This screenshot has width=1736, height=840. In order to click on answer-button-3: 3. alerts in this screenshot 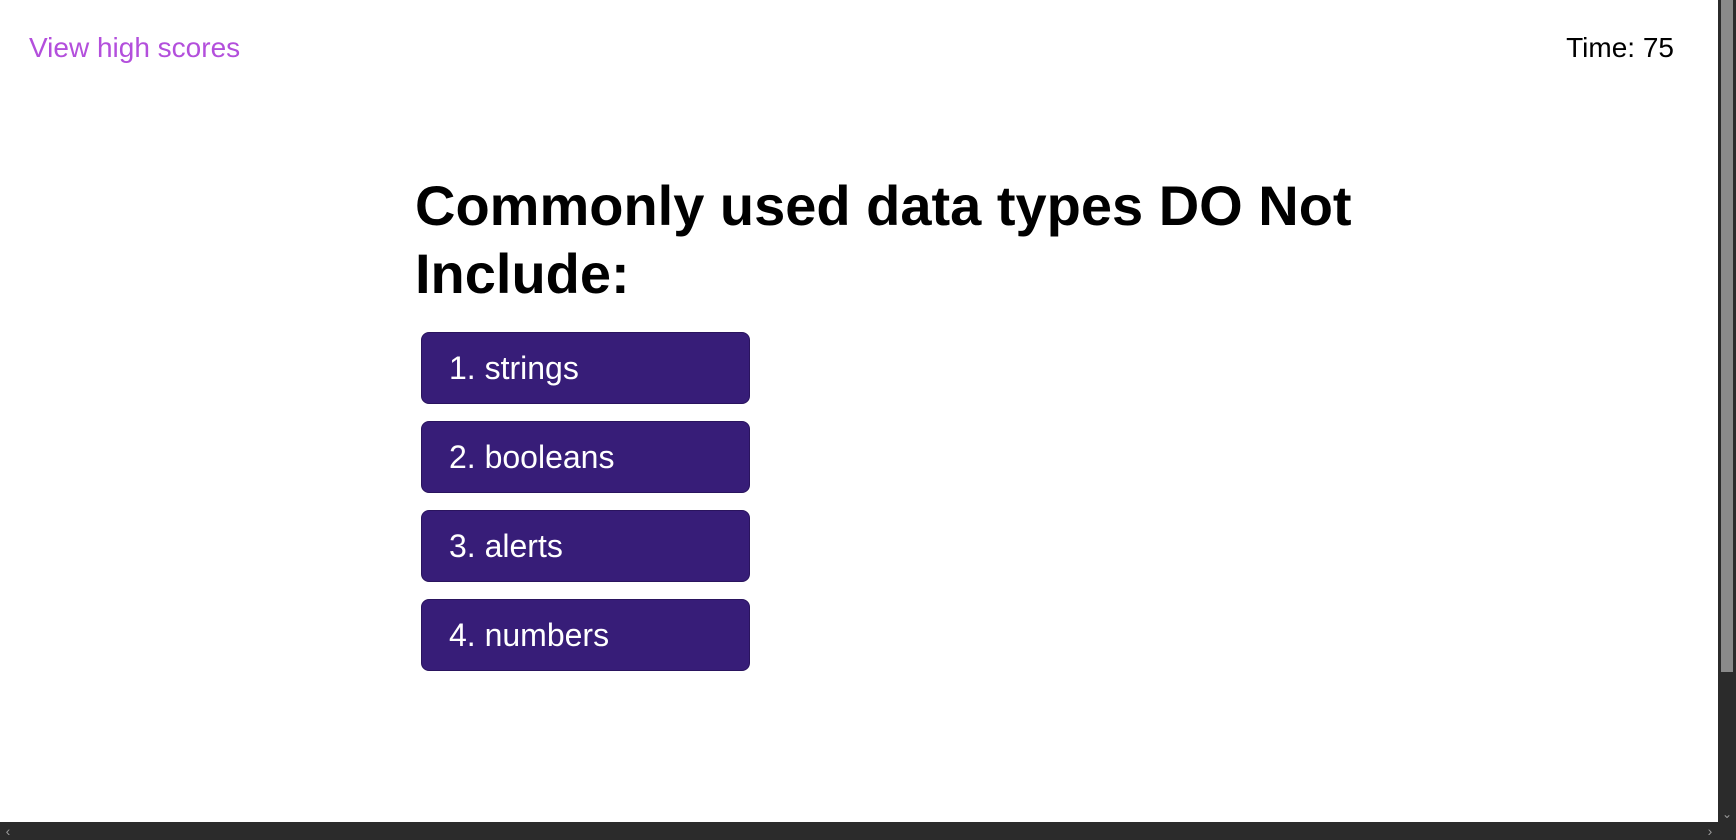, I will do `click(585, 546)`.